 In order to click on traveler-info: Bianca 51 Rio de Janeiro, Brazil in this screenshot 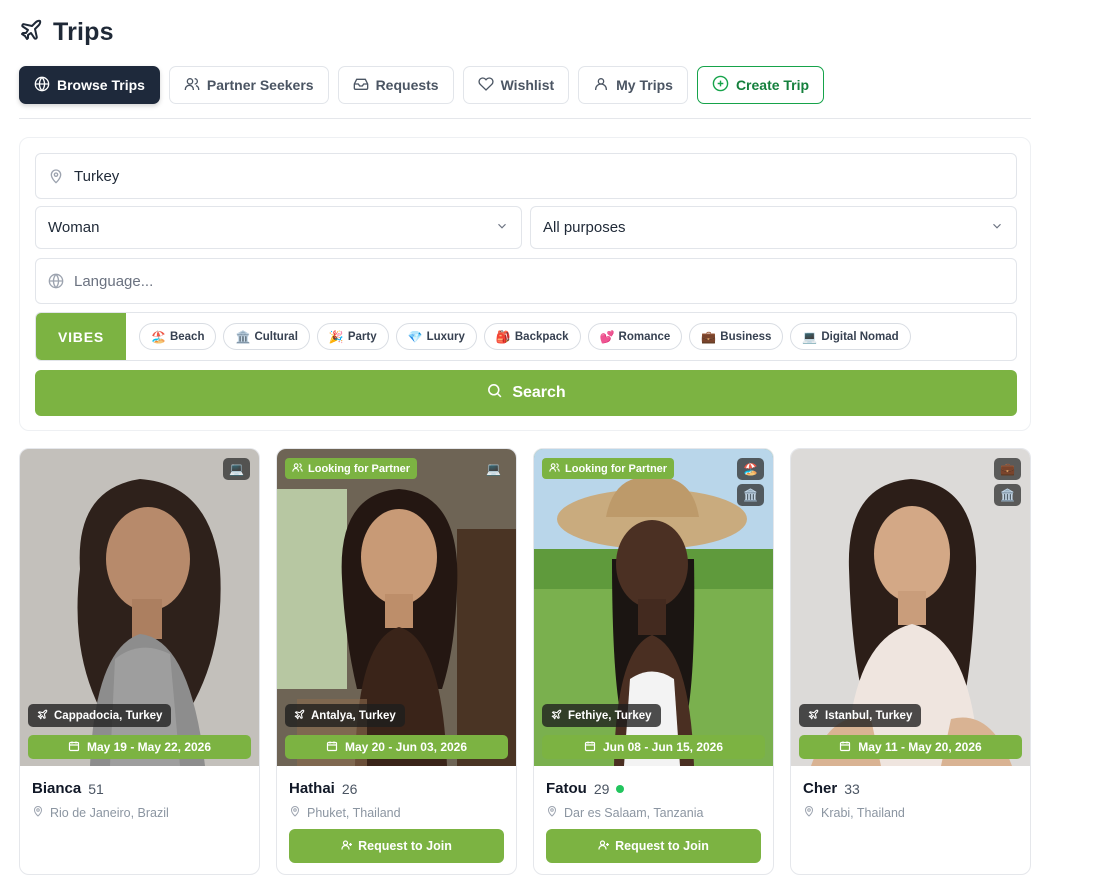, I will do `click(139, 800)`.